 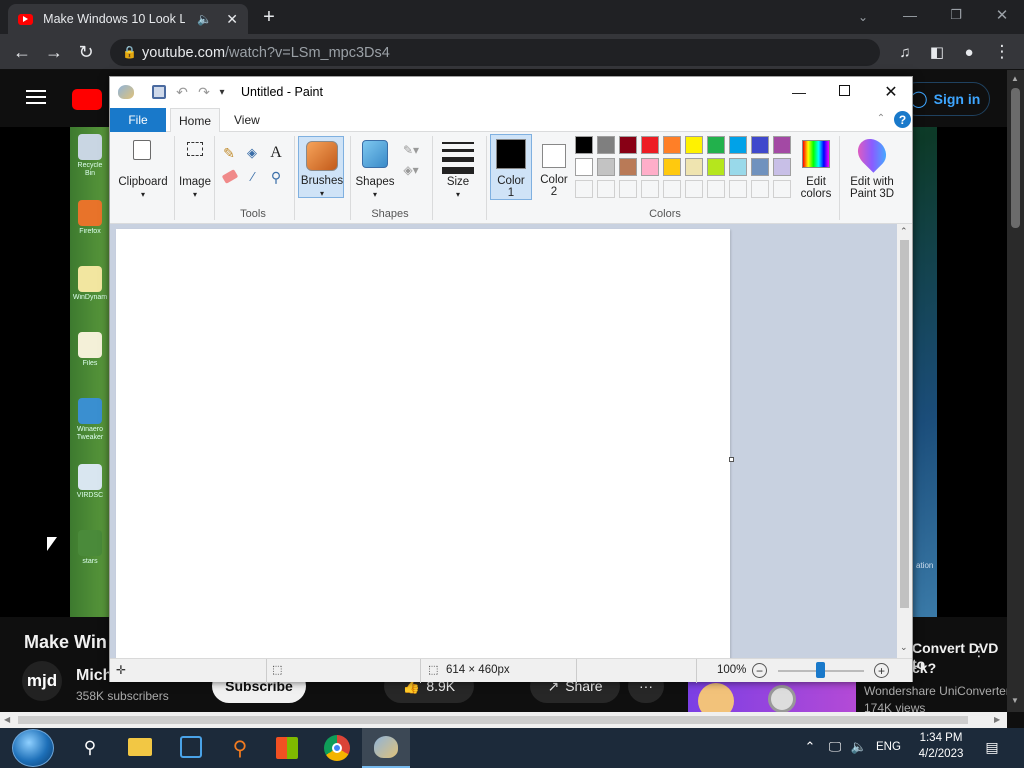 I want to click on color2-button: Color 2, so click(x=555, y=167).